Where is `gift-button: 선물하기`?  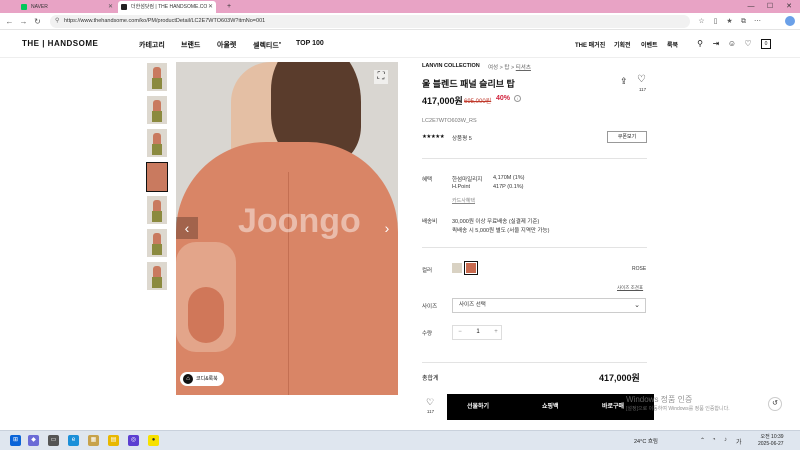
gift-button: 선물하기 is located at coordinates (478, 407).